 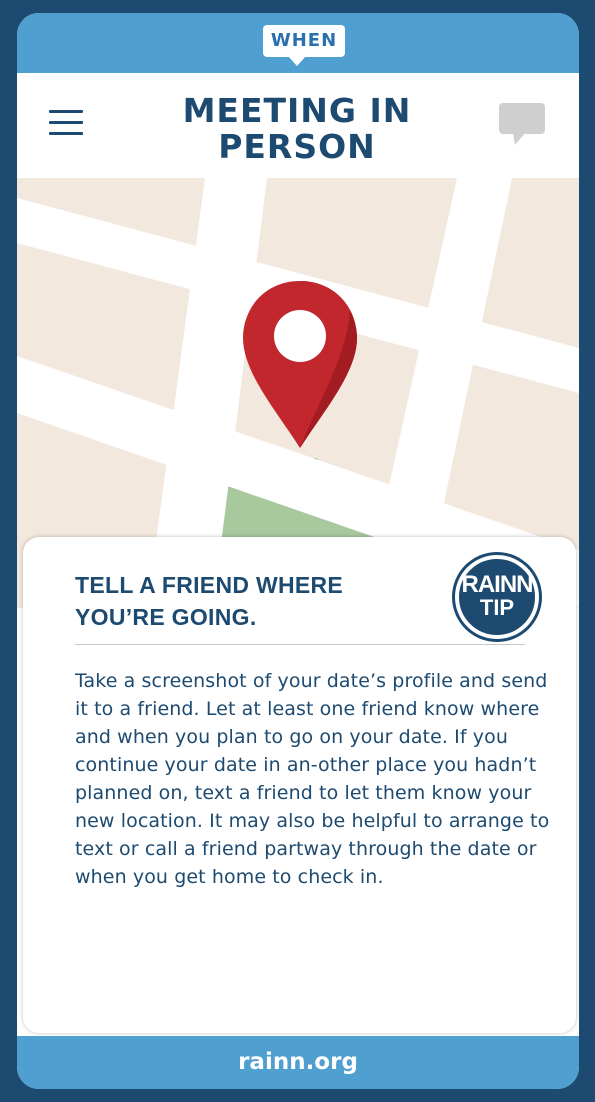 I want to click on badge-line1: RAINN, so click(x=497, y=584).